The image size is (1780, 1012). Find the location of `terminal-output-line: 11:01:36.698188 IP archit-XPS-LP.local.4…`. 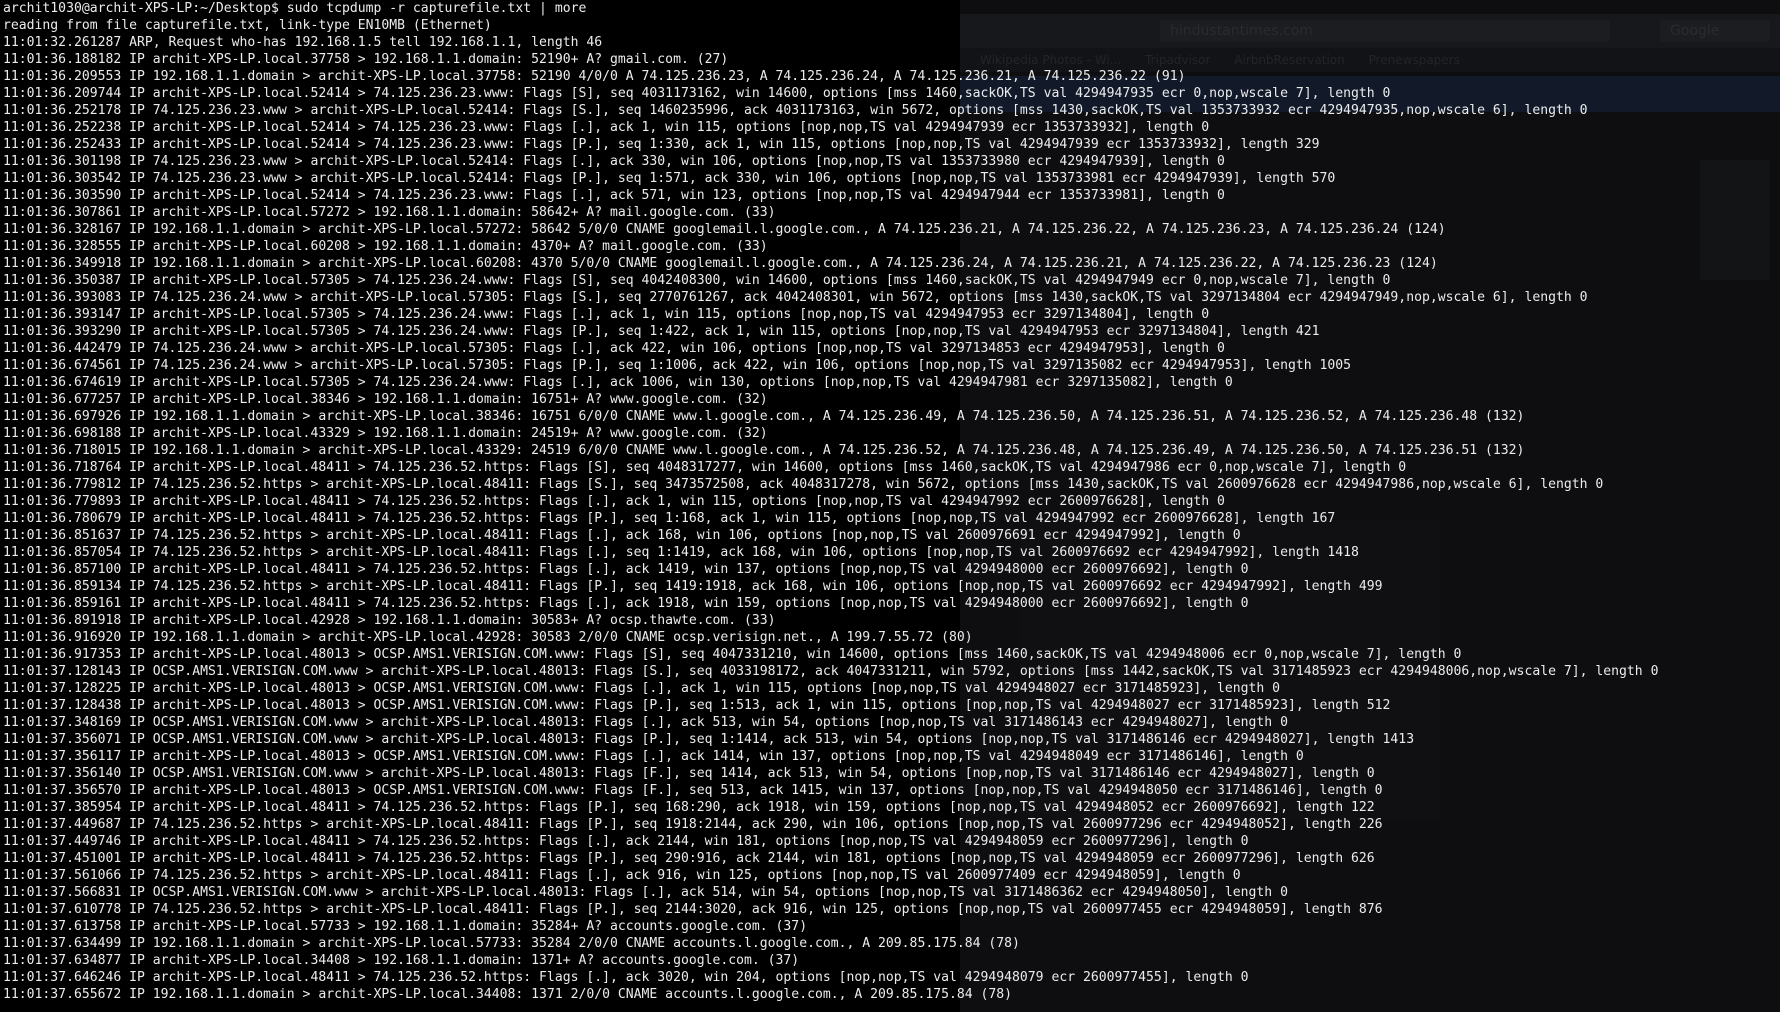

terminal-output-line: 11:01:36.698188 IP archit-XPS-LP.local.4… is located at coordinates (385, 433).